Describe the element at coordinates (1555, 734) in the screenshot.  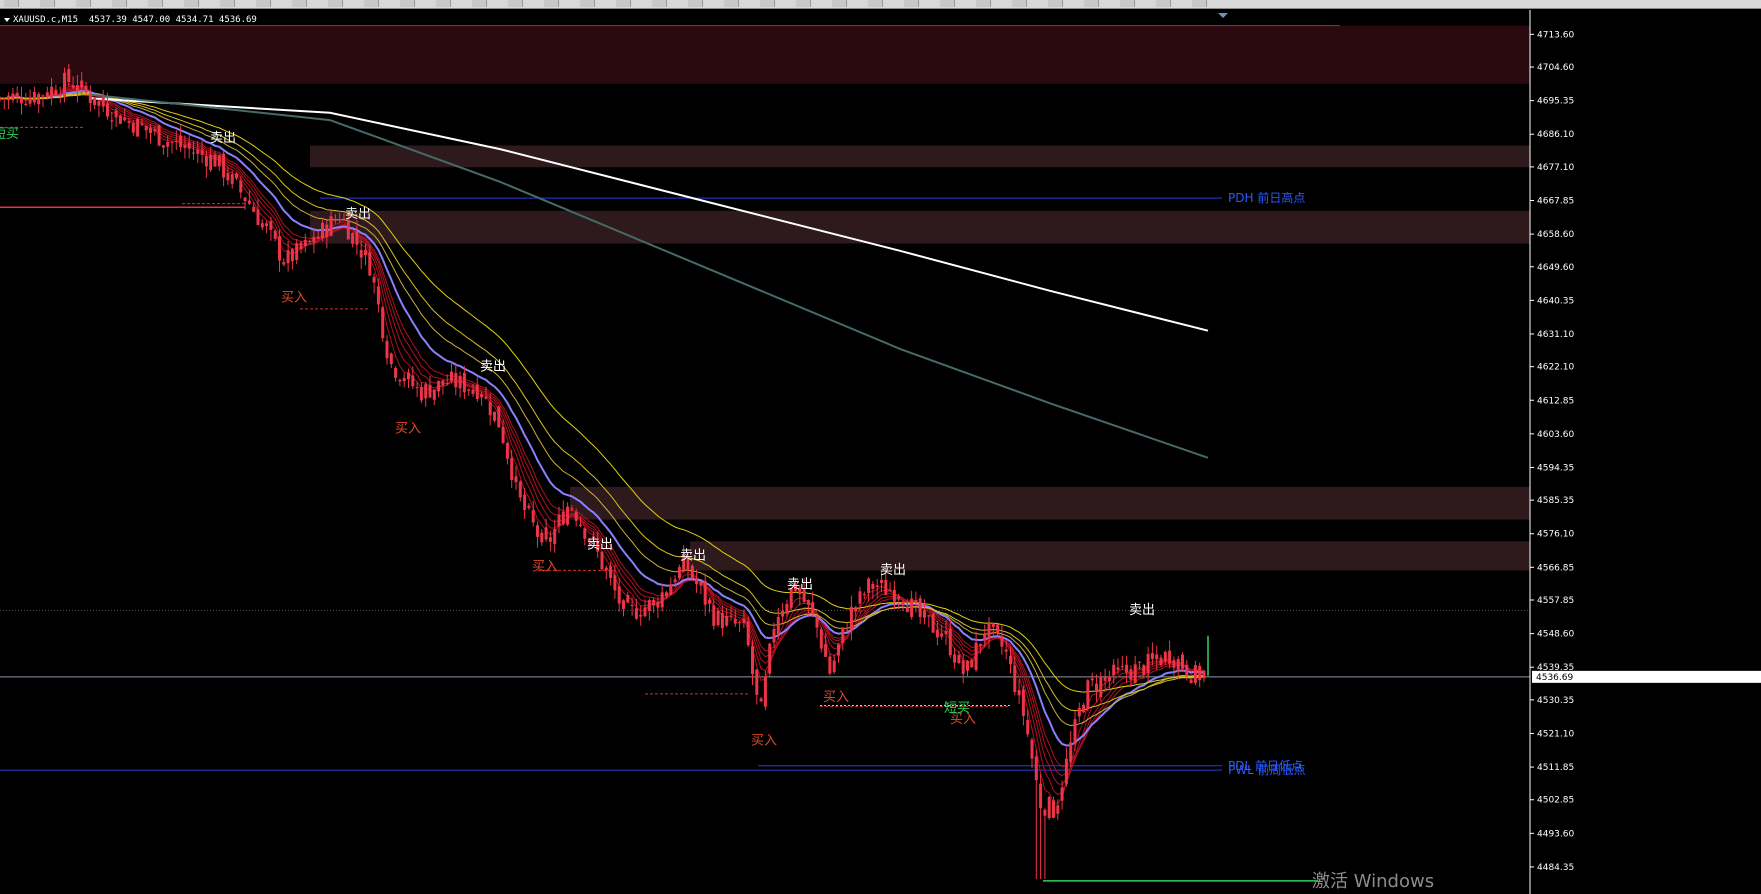
I see `axis-tick-label: 4521.10` at that location.